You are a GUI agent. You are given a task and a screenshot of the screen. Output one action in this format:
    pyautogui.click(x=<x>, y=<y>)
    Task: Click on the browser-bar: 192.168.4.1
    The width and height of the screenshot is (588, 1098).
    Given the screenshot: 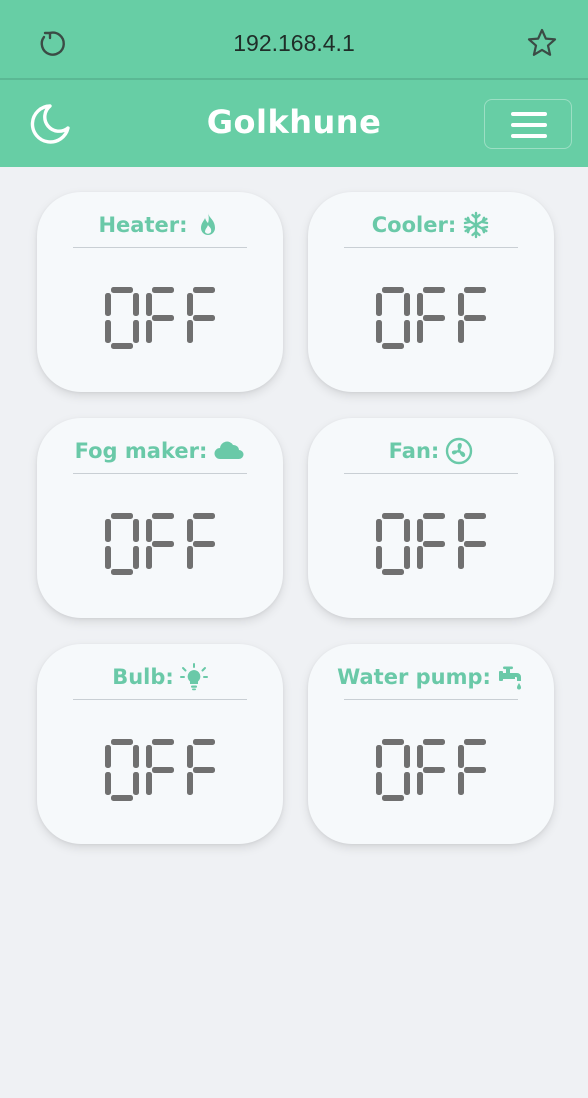 What is the action you would take?
    pyautogui.click(x=294, y=40)
    